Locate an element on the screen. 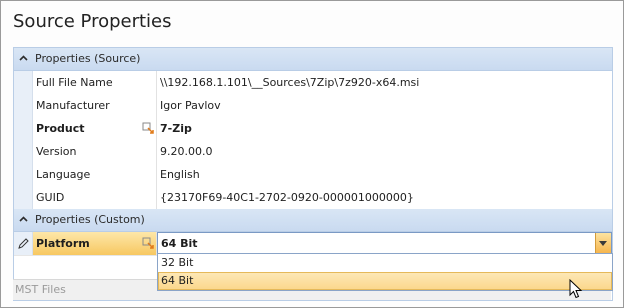  property-value: Igor Pavlov is located at coordinates (190, 105).